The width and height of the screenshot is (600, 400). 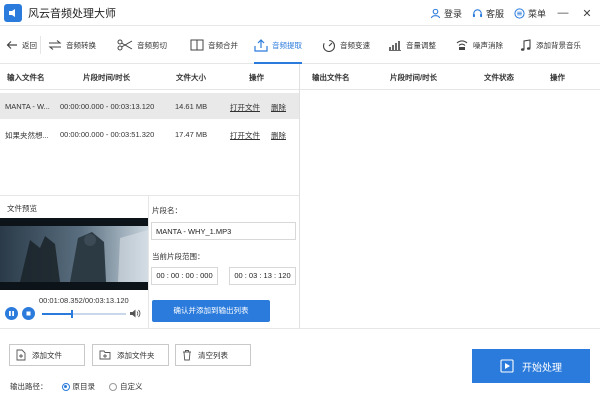 I want to click on extract-icon, so click(x=261, y=45).